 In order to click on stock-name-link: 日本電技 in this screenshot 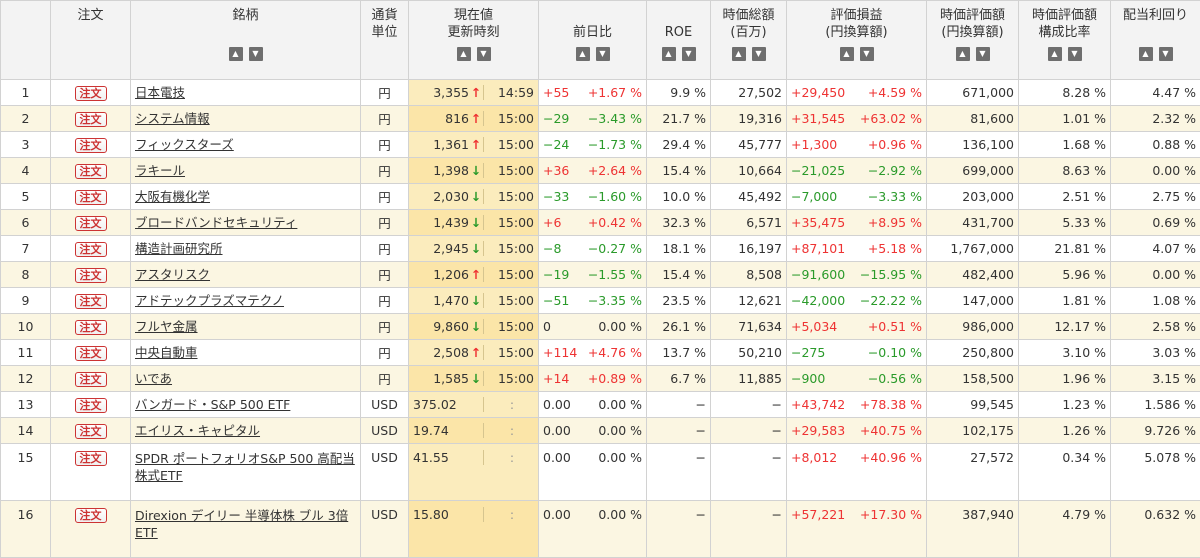, I will do `click(160, 92)`.